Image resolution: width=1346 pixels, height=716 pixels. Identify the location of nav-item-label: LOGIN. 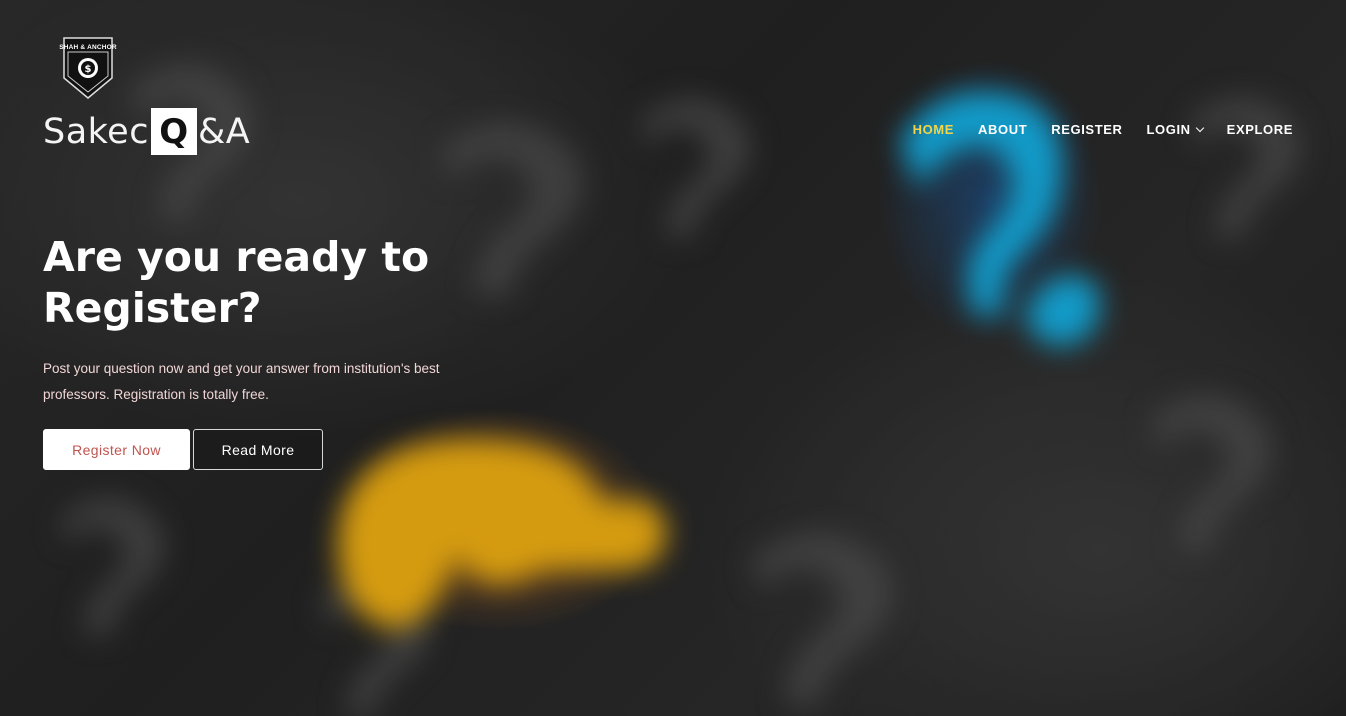
(1168, 129).